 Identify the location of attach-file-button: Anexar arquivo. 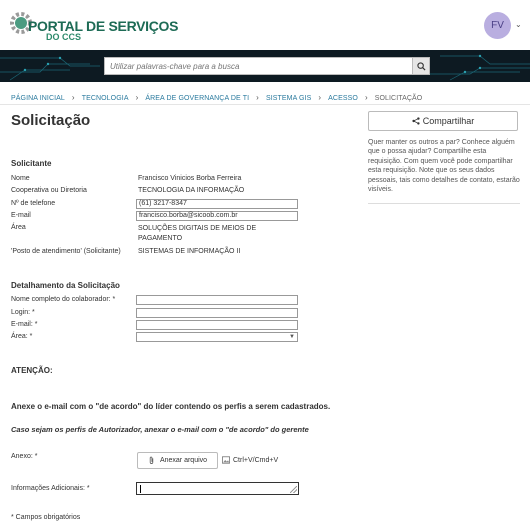
(177, 460).